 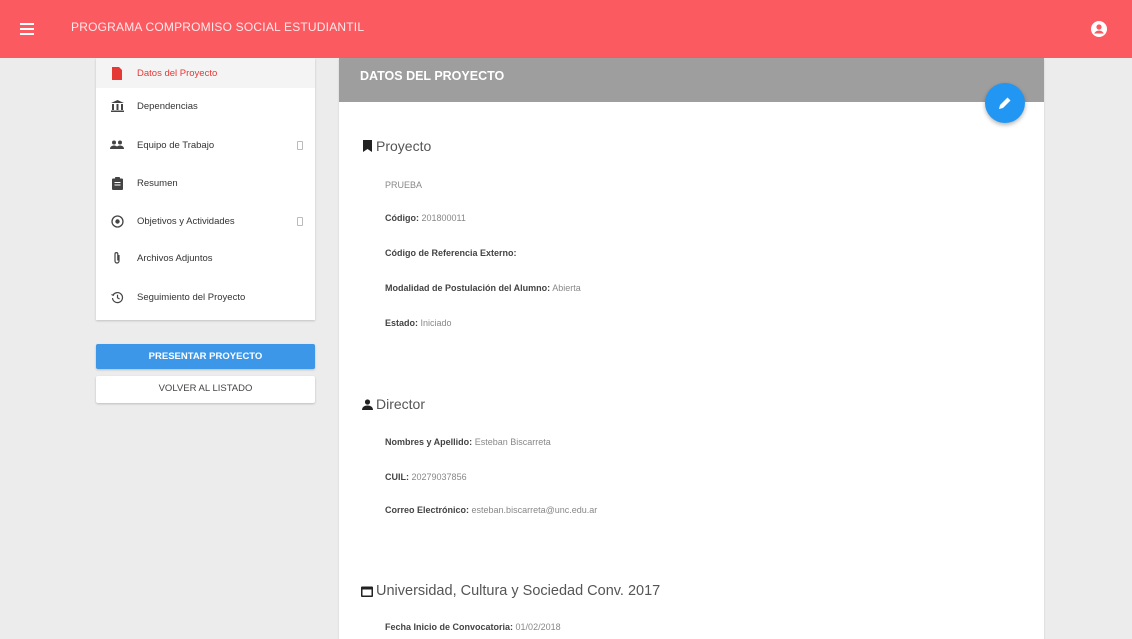 I want to click on sidebar-item-label: Objetivos y Actividades, so click(x=186, y=221).